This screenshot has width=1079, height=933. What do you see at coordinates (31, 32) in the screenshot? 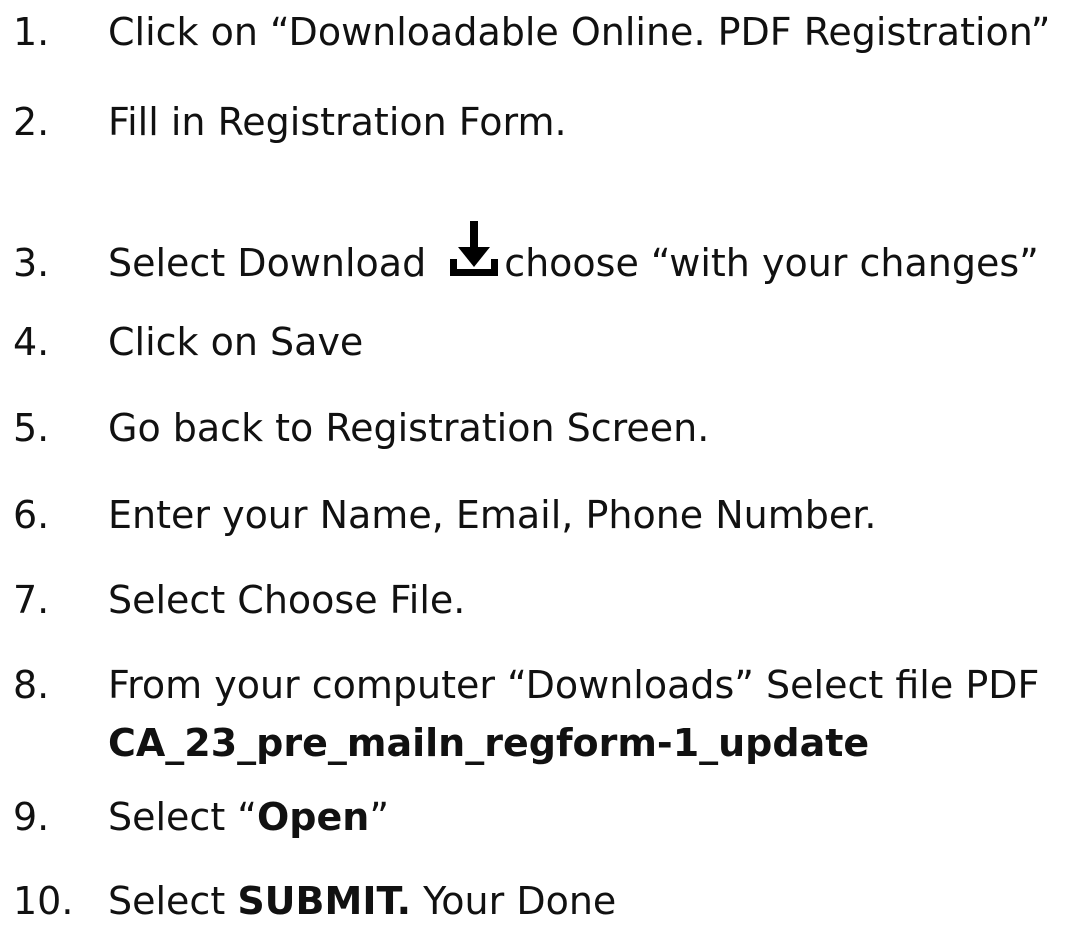
I see `step-number: 1.` at bounding box center [31, 32].